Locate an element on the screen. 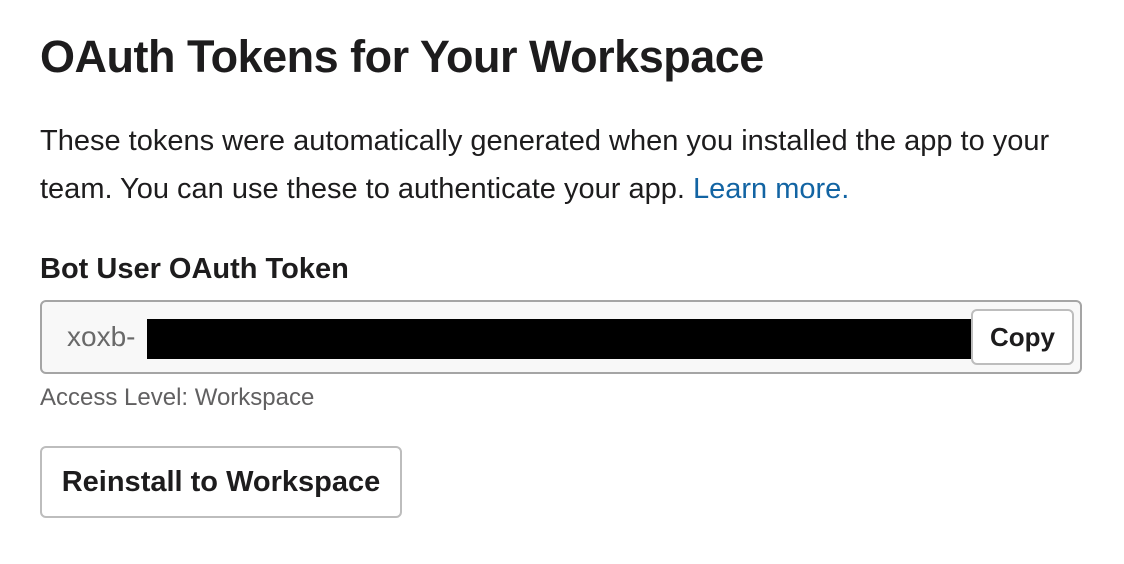 This screenshot has width=1124, height=564. reinstall-button: Reinstall to Workspace is located at coordinates (221, 482).